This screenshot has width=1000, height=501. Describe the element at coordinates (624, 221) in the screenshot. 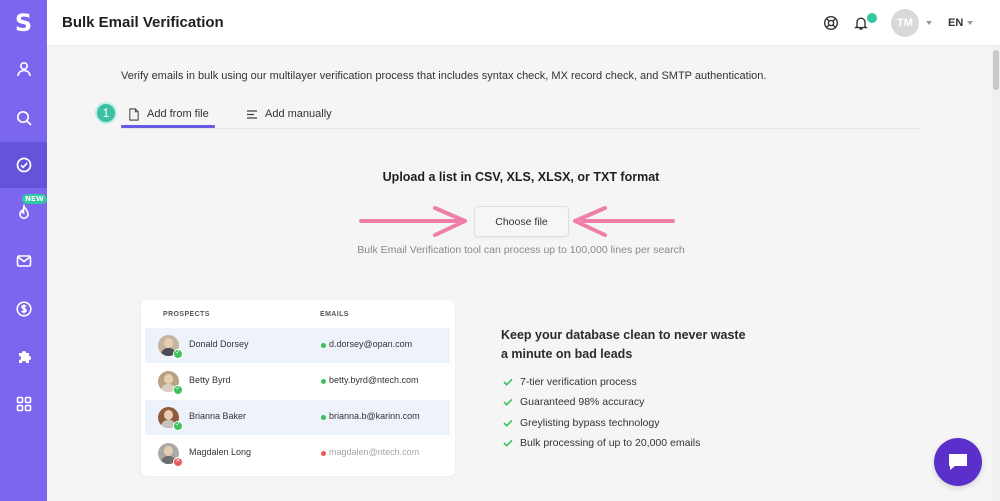

I see `arrow-left-icon` at that location.